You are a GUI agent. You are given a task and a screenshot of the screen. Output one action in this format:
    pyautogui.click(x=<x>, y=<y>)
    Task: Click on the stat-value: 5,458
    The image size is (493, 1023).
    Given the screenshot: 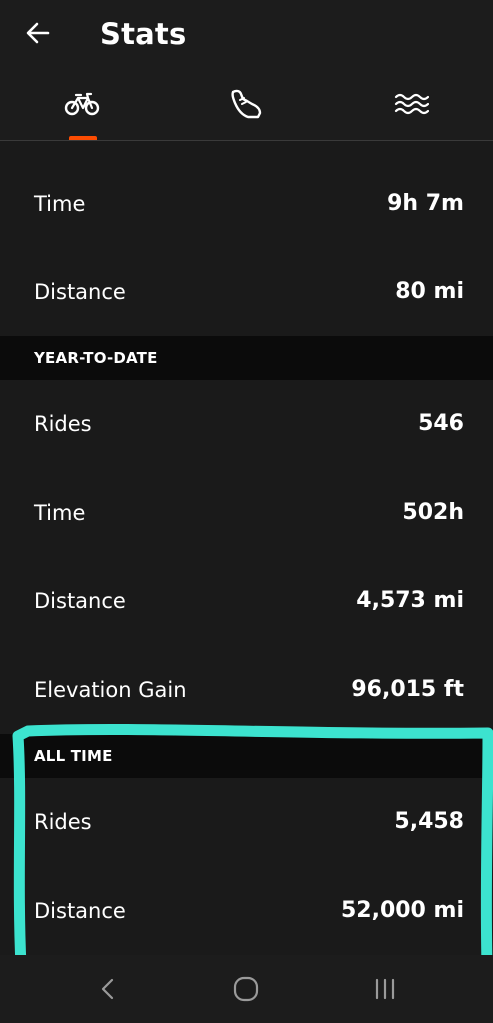 What is the action you would take?
    pyautogui.click(x=429, y=821)
    